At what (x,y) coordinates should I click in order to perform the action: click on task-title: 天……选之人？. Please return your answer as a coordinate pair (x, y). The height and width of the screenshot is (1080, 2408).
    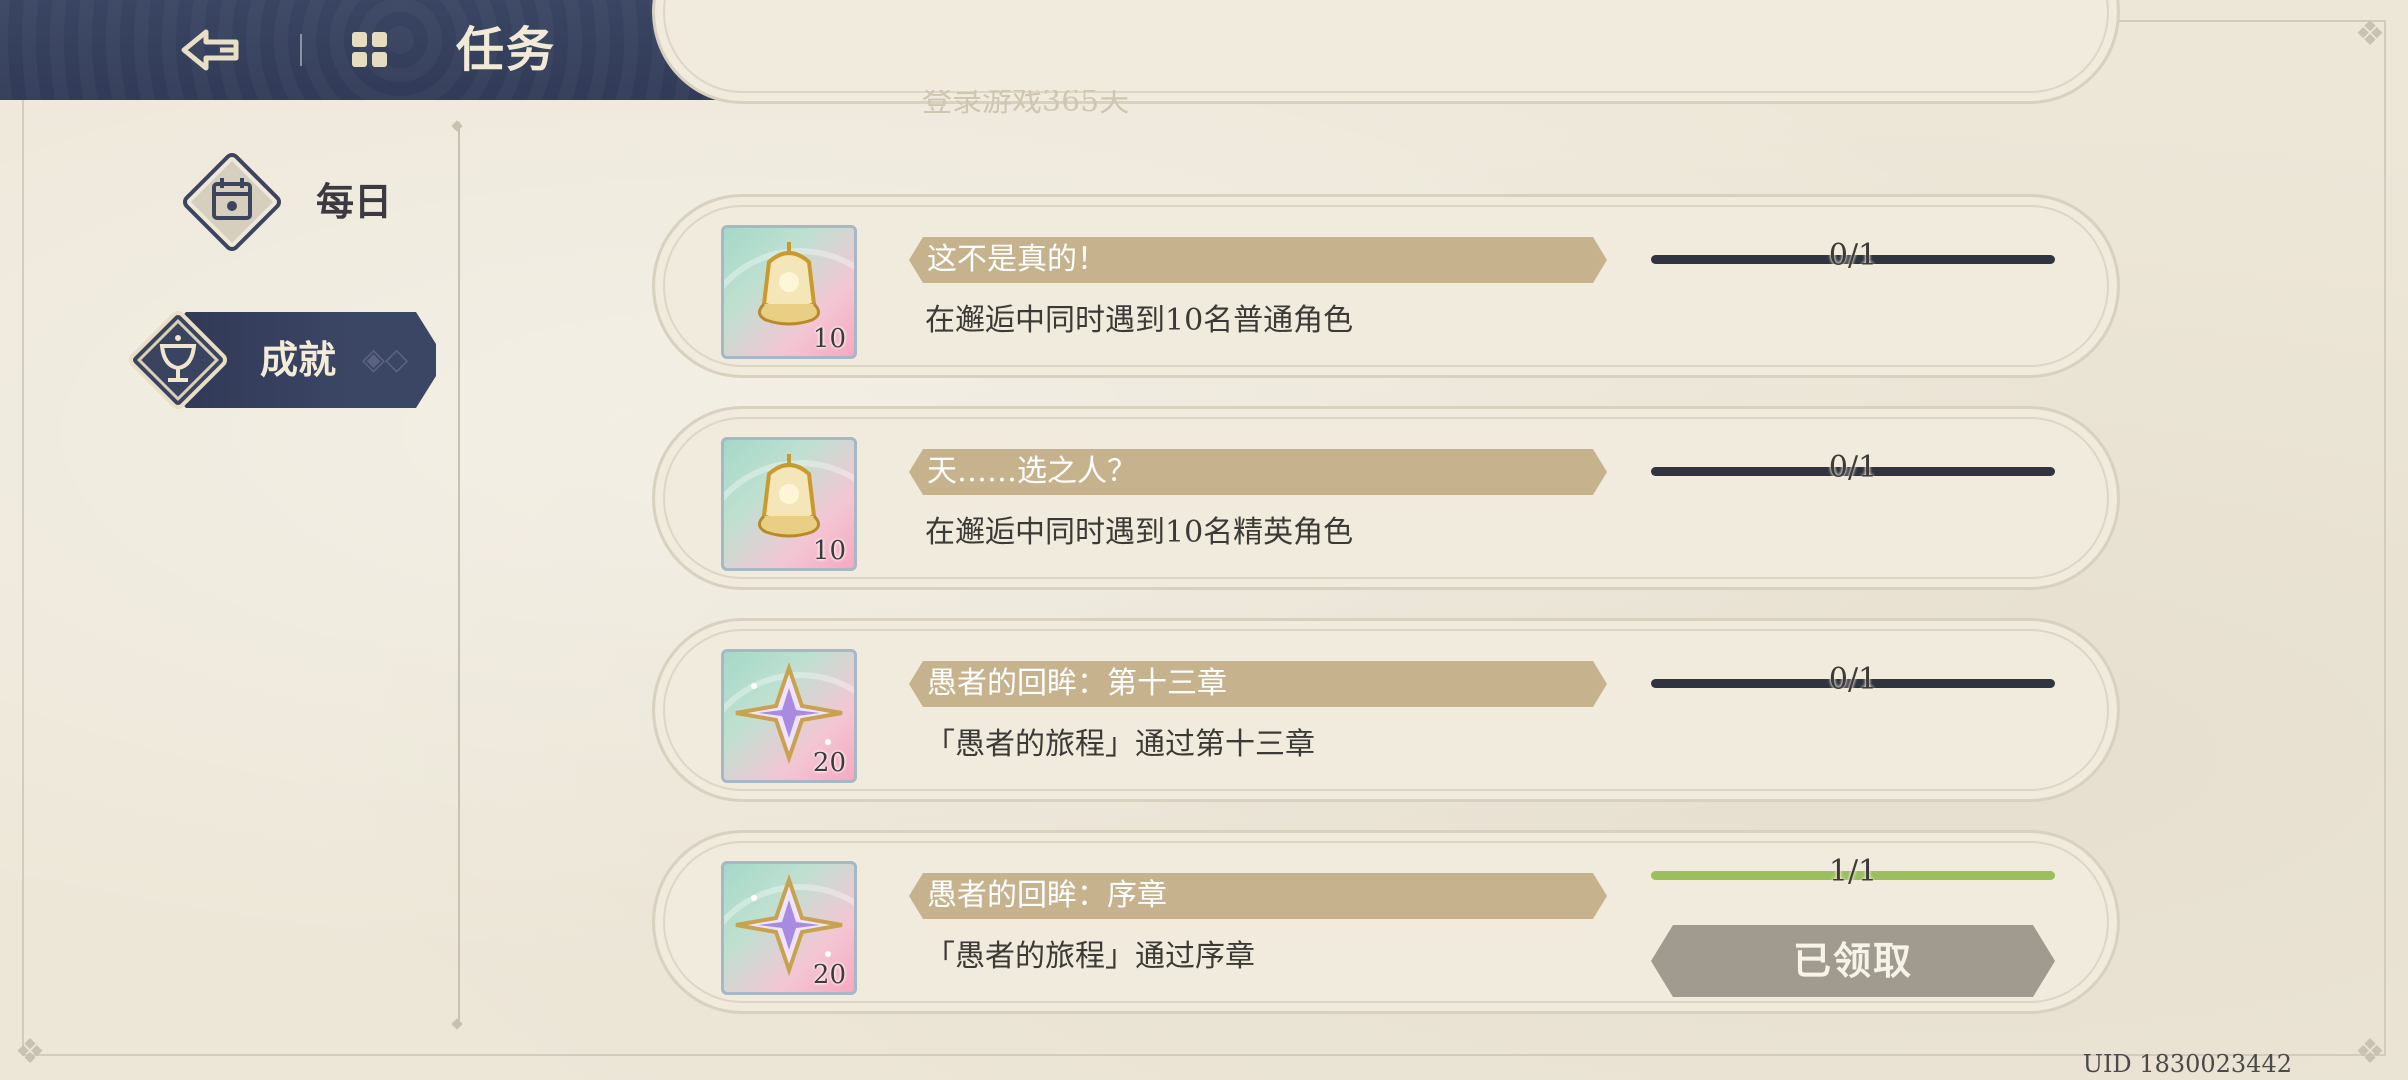
    Looking at the image, I should click on (1032, 471).